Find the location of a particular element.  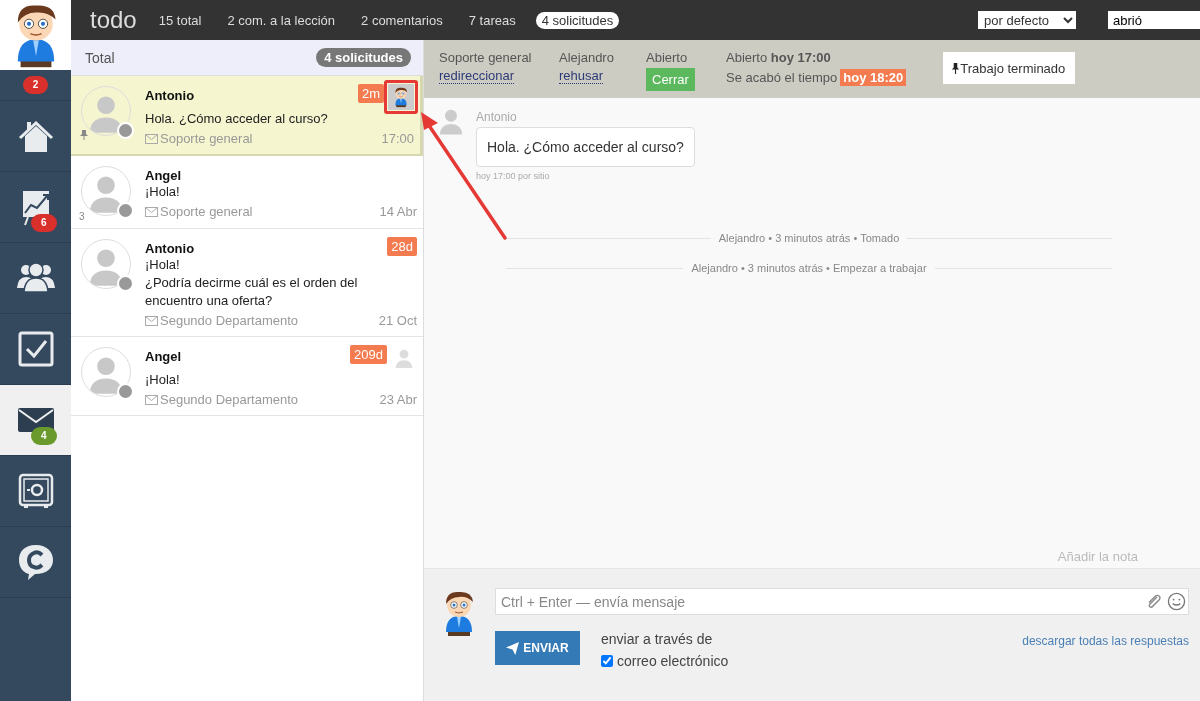

ticket-item: Antonio 28d ¡Hola! ¿Podría decirme cuál es el orden del encuentro una oferta? Segundo Departamento 21 Oct is located at coordinates (247, 283).